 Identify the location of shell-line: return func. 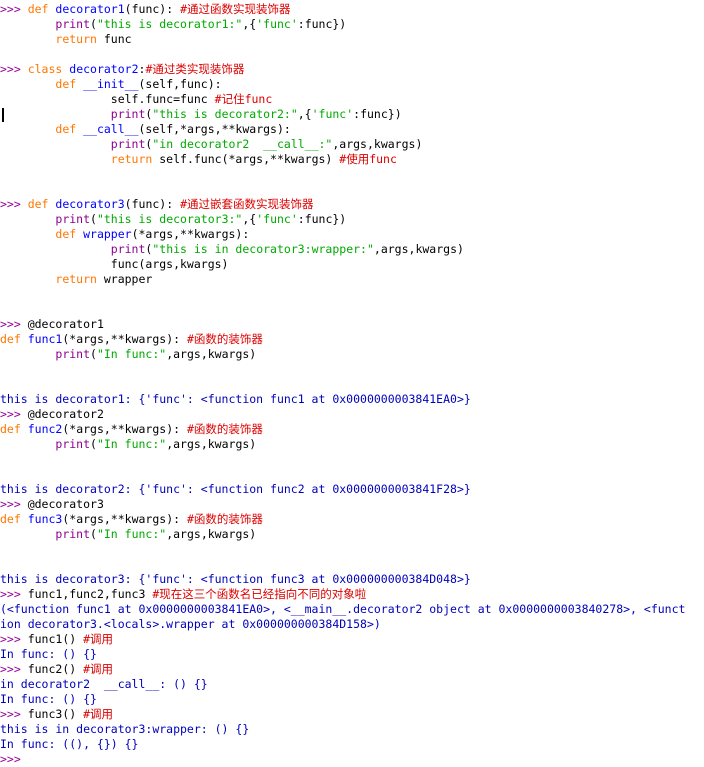
(352, 39).